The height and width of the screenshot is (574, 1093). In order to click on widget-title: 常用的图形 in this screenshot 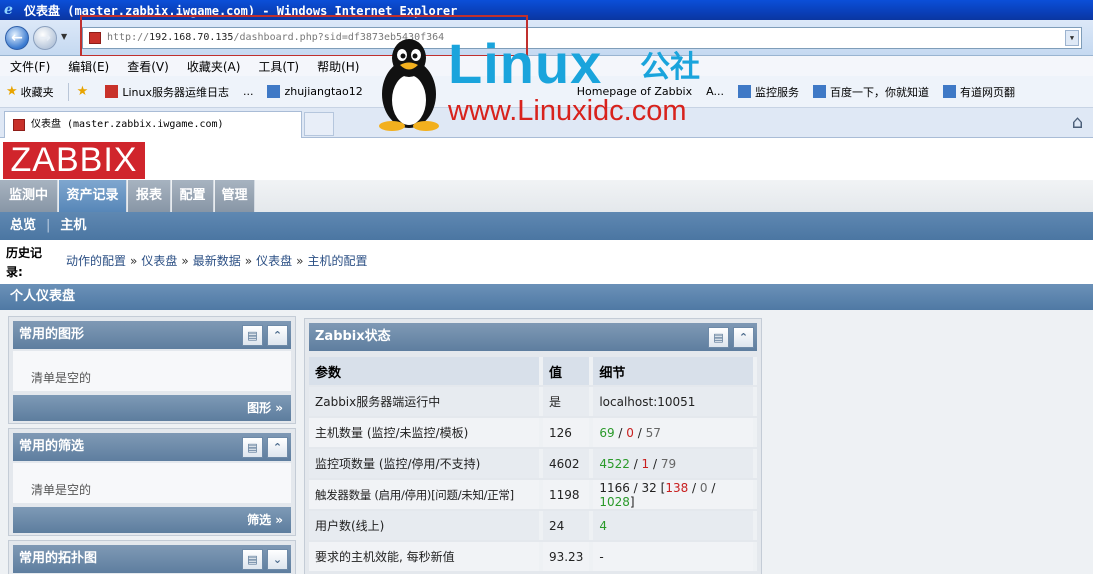, I will do `click(52, 334)`.